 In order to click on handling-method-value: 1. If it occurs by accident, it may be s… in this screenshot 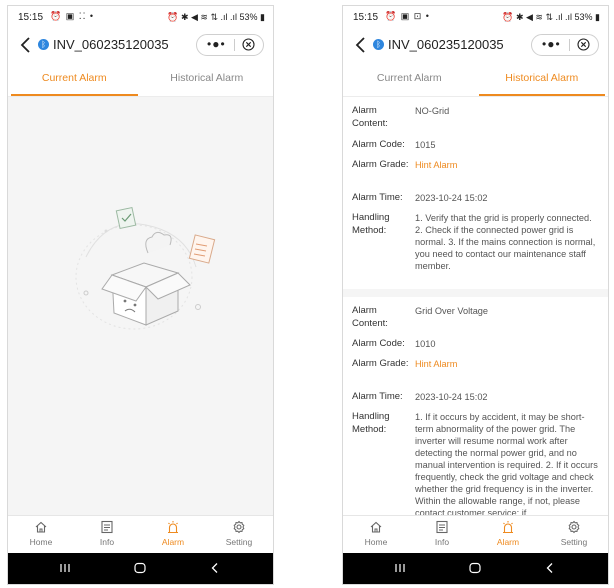, I will do `click(506, 463)`.